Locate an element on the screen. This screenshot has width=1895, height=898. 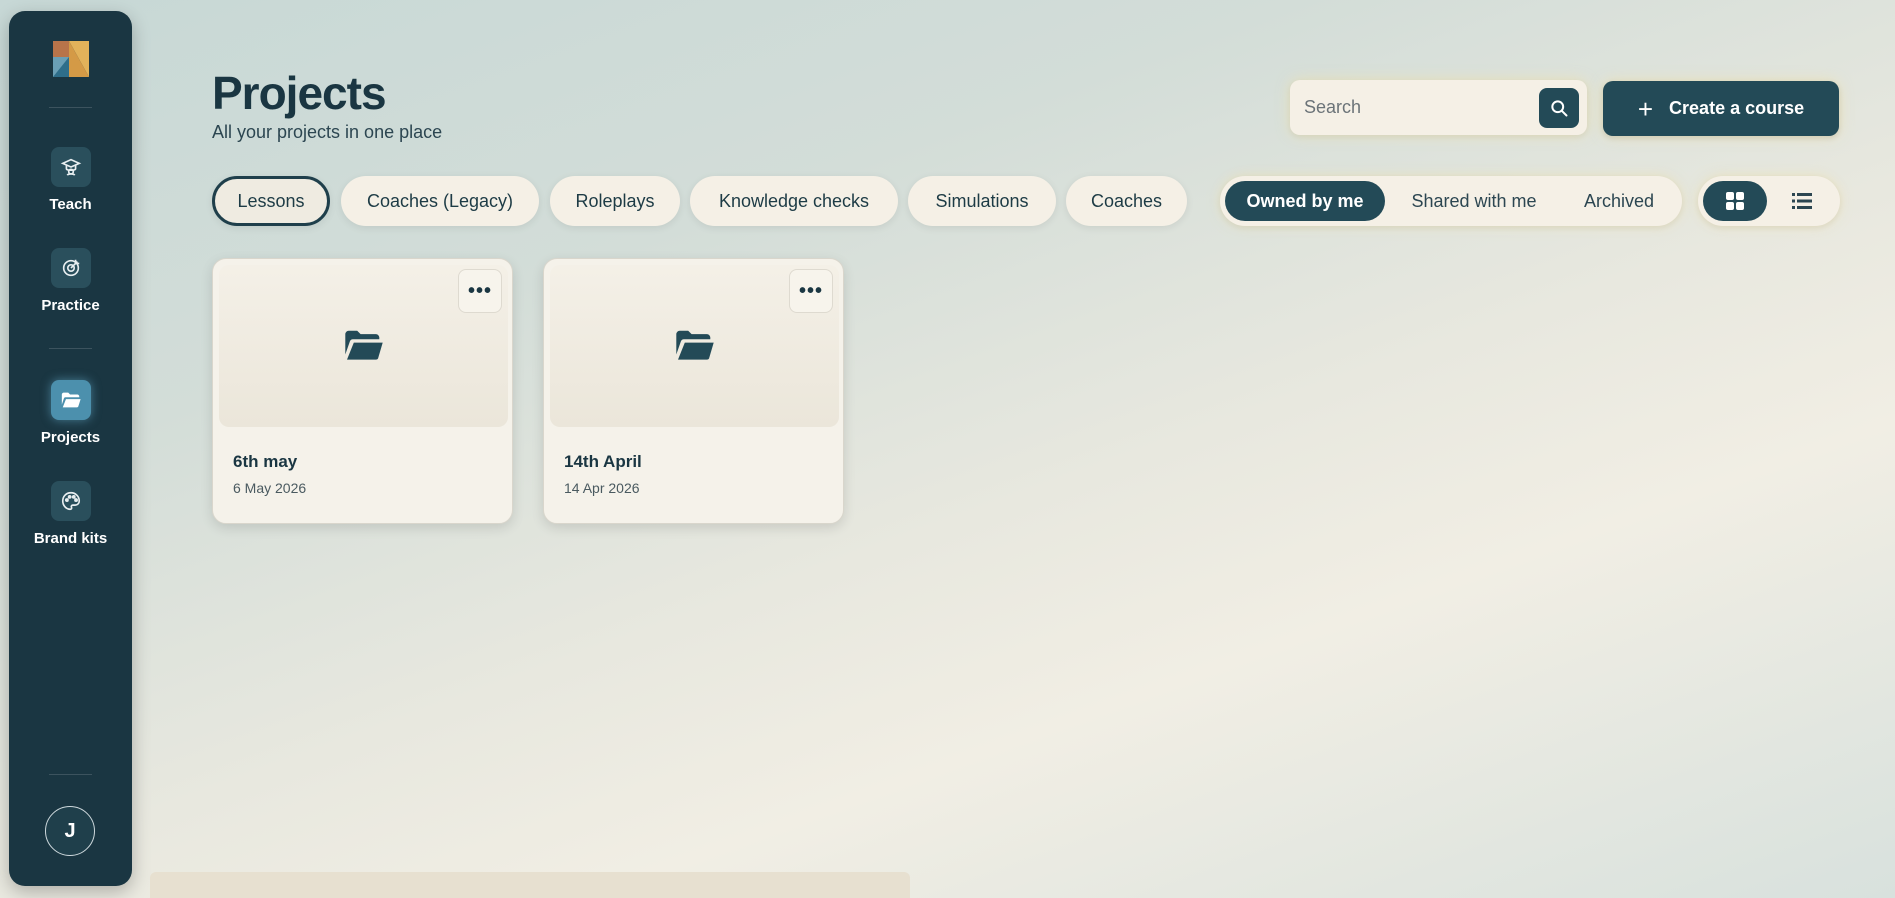
plus-icon: + is located at coordinates (1645, 108).